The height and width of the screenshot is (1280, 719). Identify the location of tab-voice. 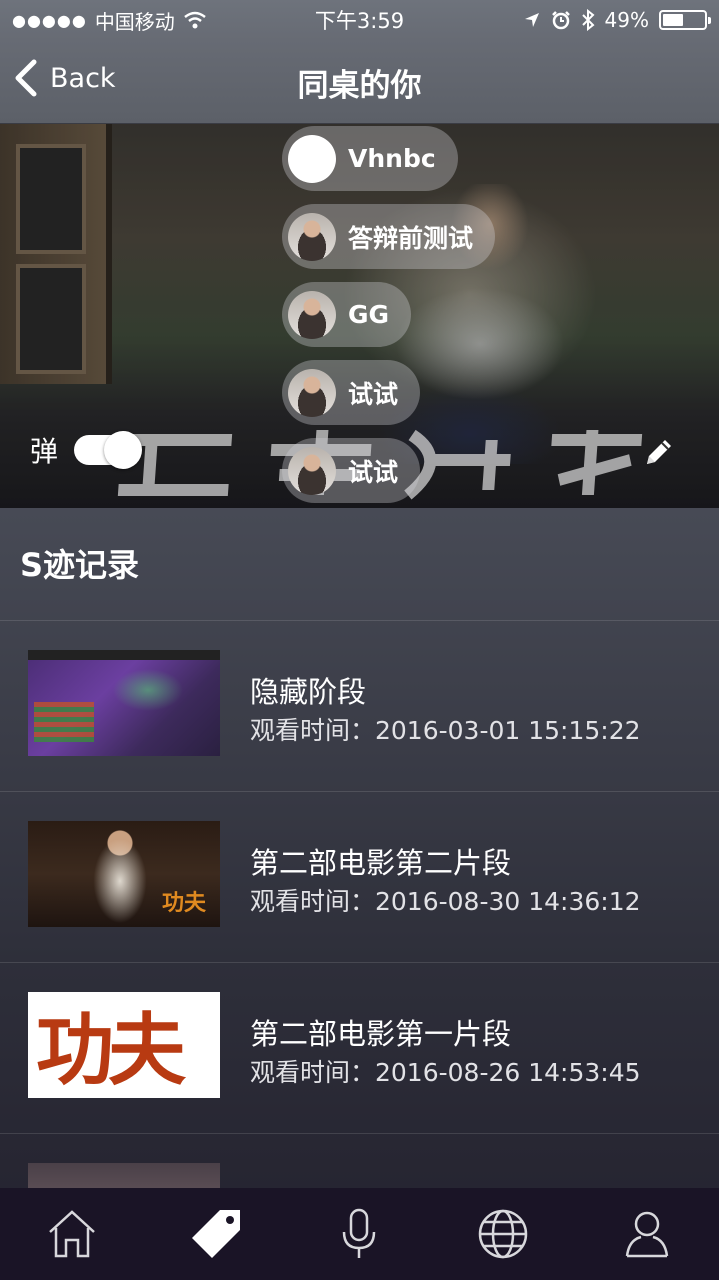
(359, 1234).